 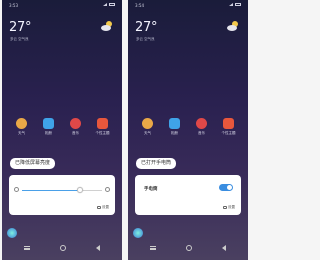 I want to click on status-time: 3:53, so click(x=13, y=5).